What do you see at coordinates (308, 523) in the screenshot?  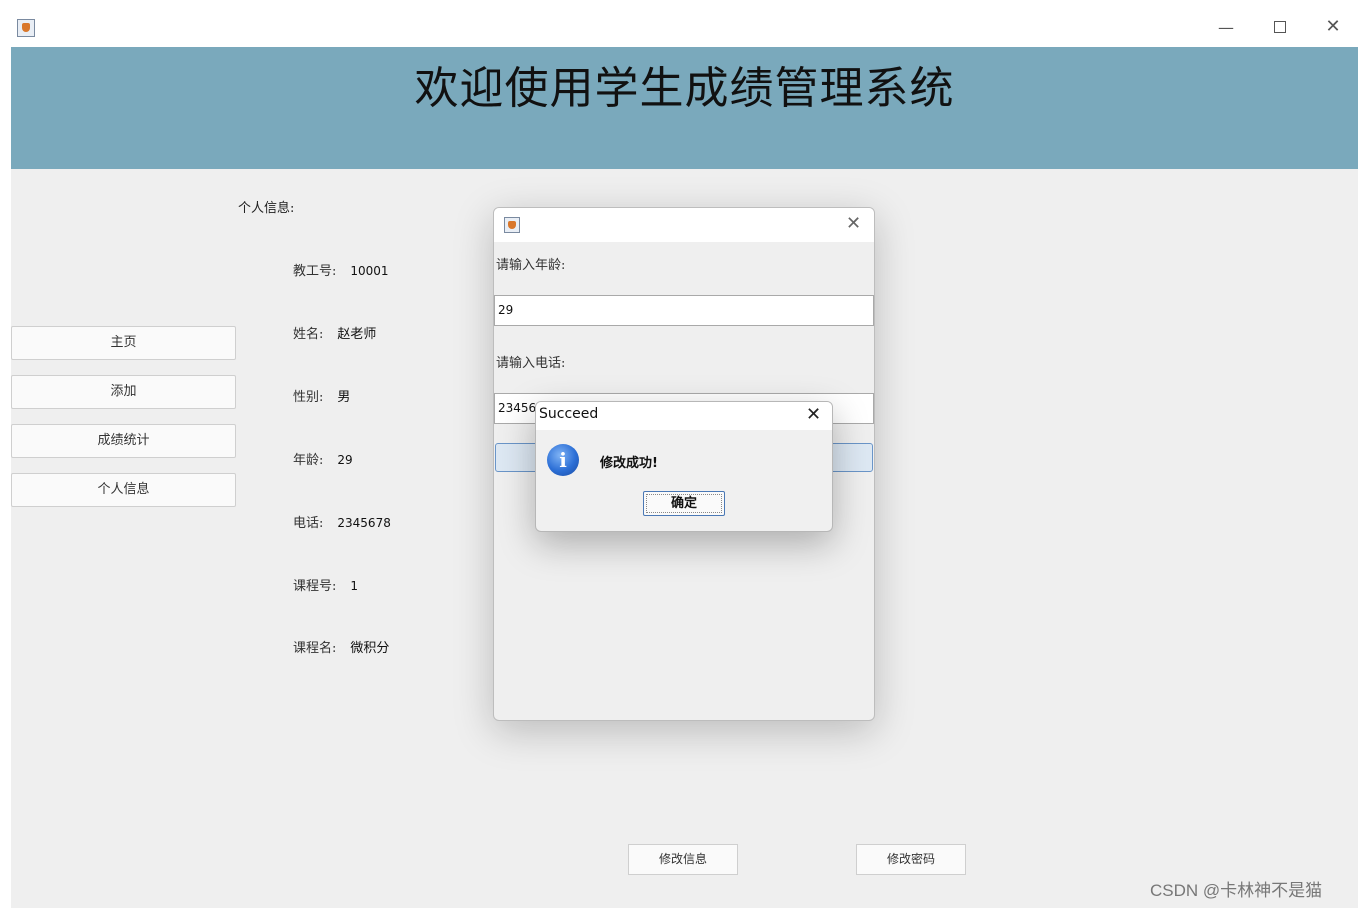 I see `field-label: 电话:` at bounding box center [308, 523].